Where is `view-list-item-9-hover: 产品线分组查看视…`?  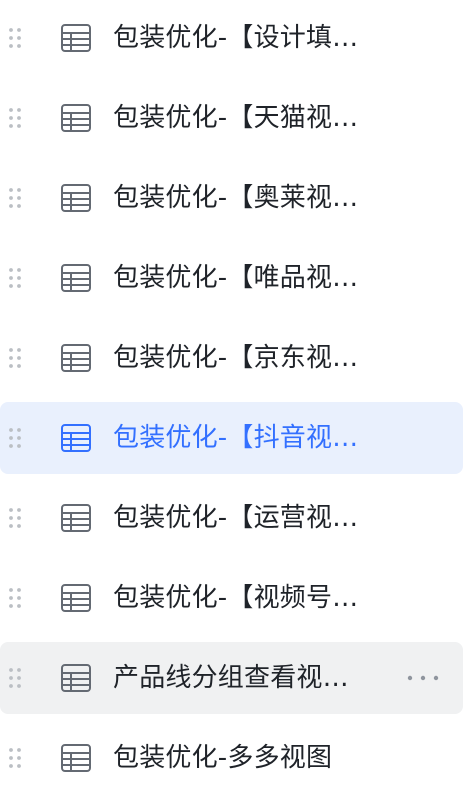 view-list-item-9-hover: 产品线分组查看视… is located at coordinates (231, 678).